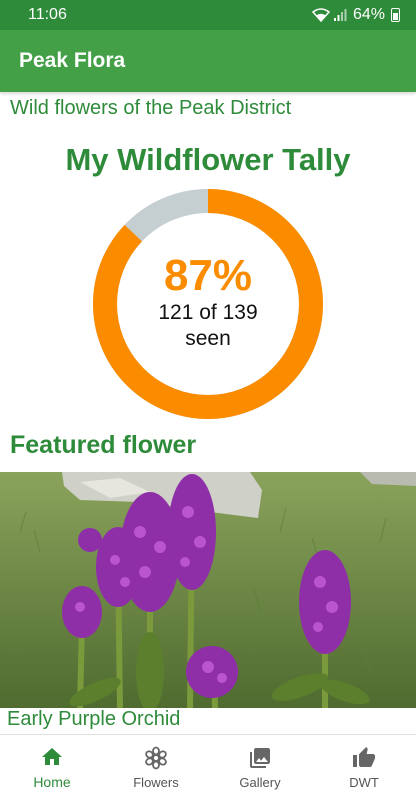  Describe the element at coordinates (52, 767) in the screenshot. I see `nav-item-home: Home` at that location.